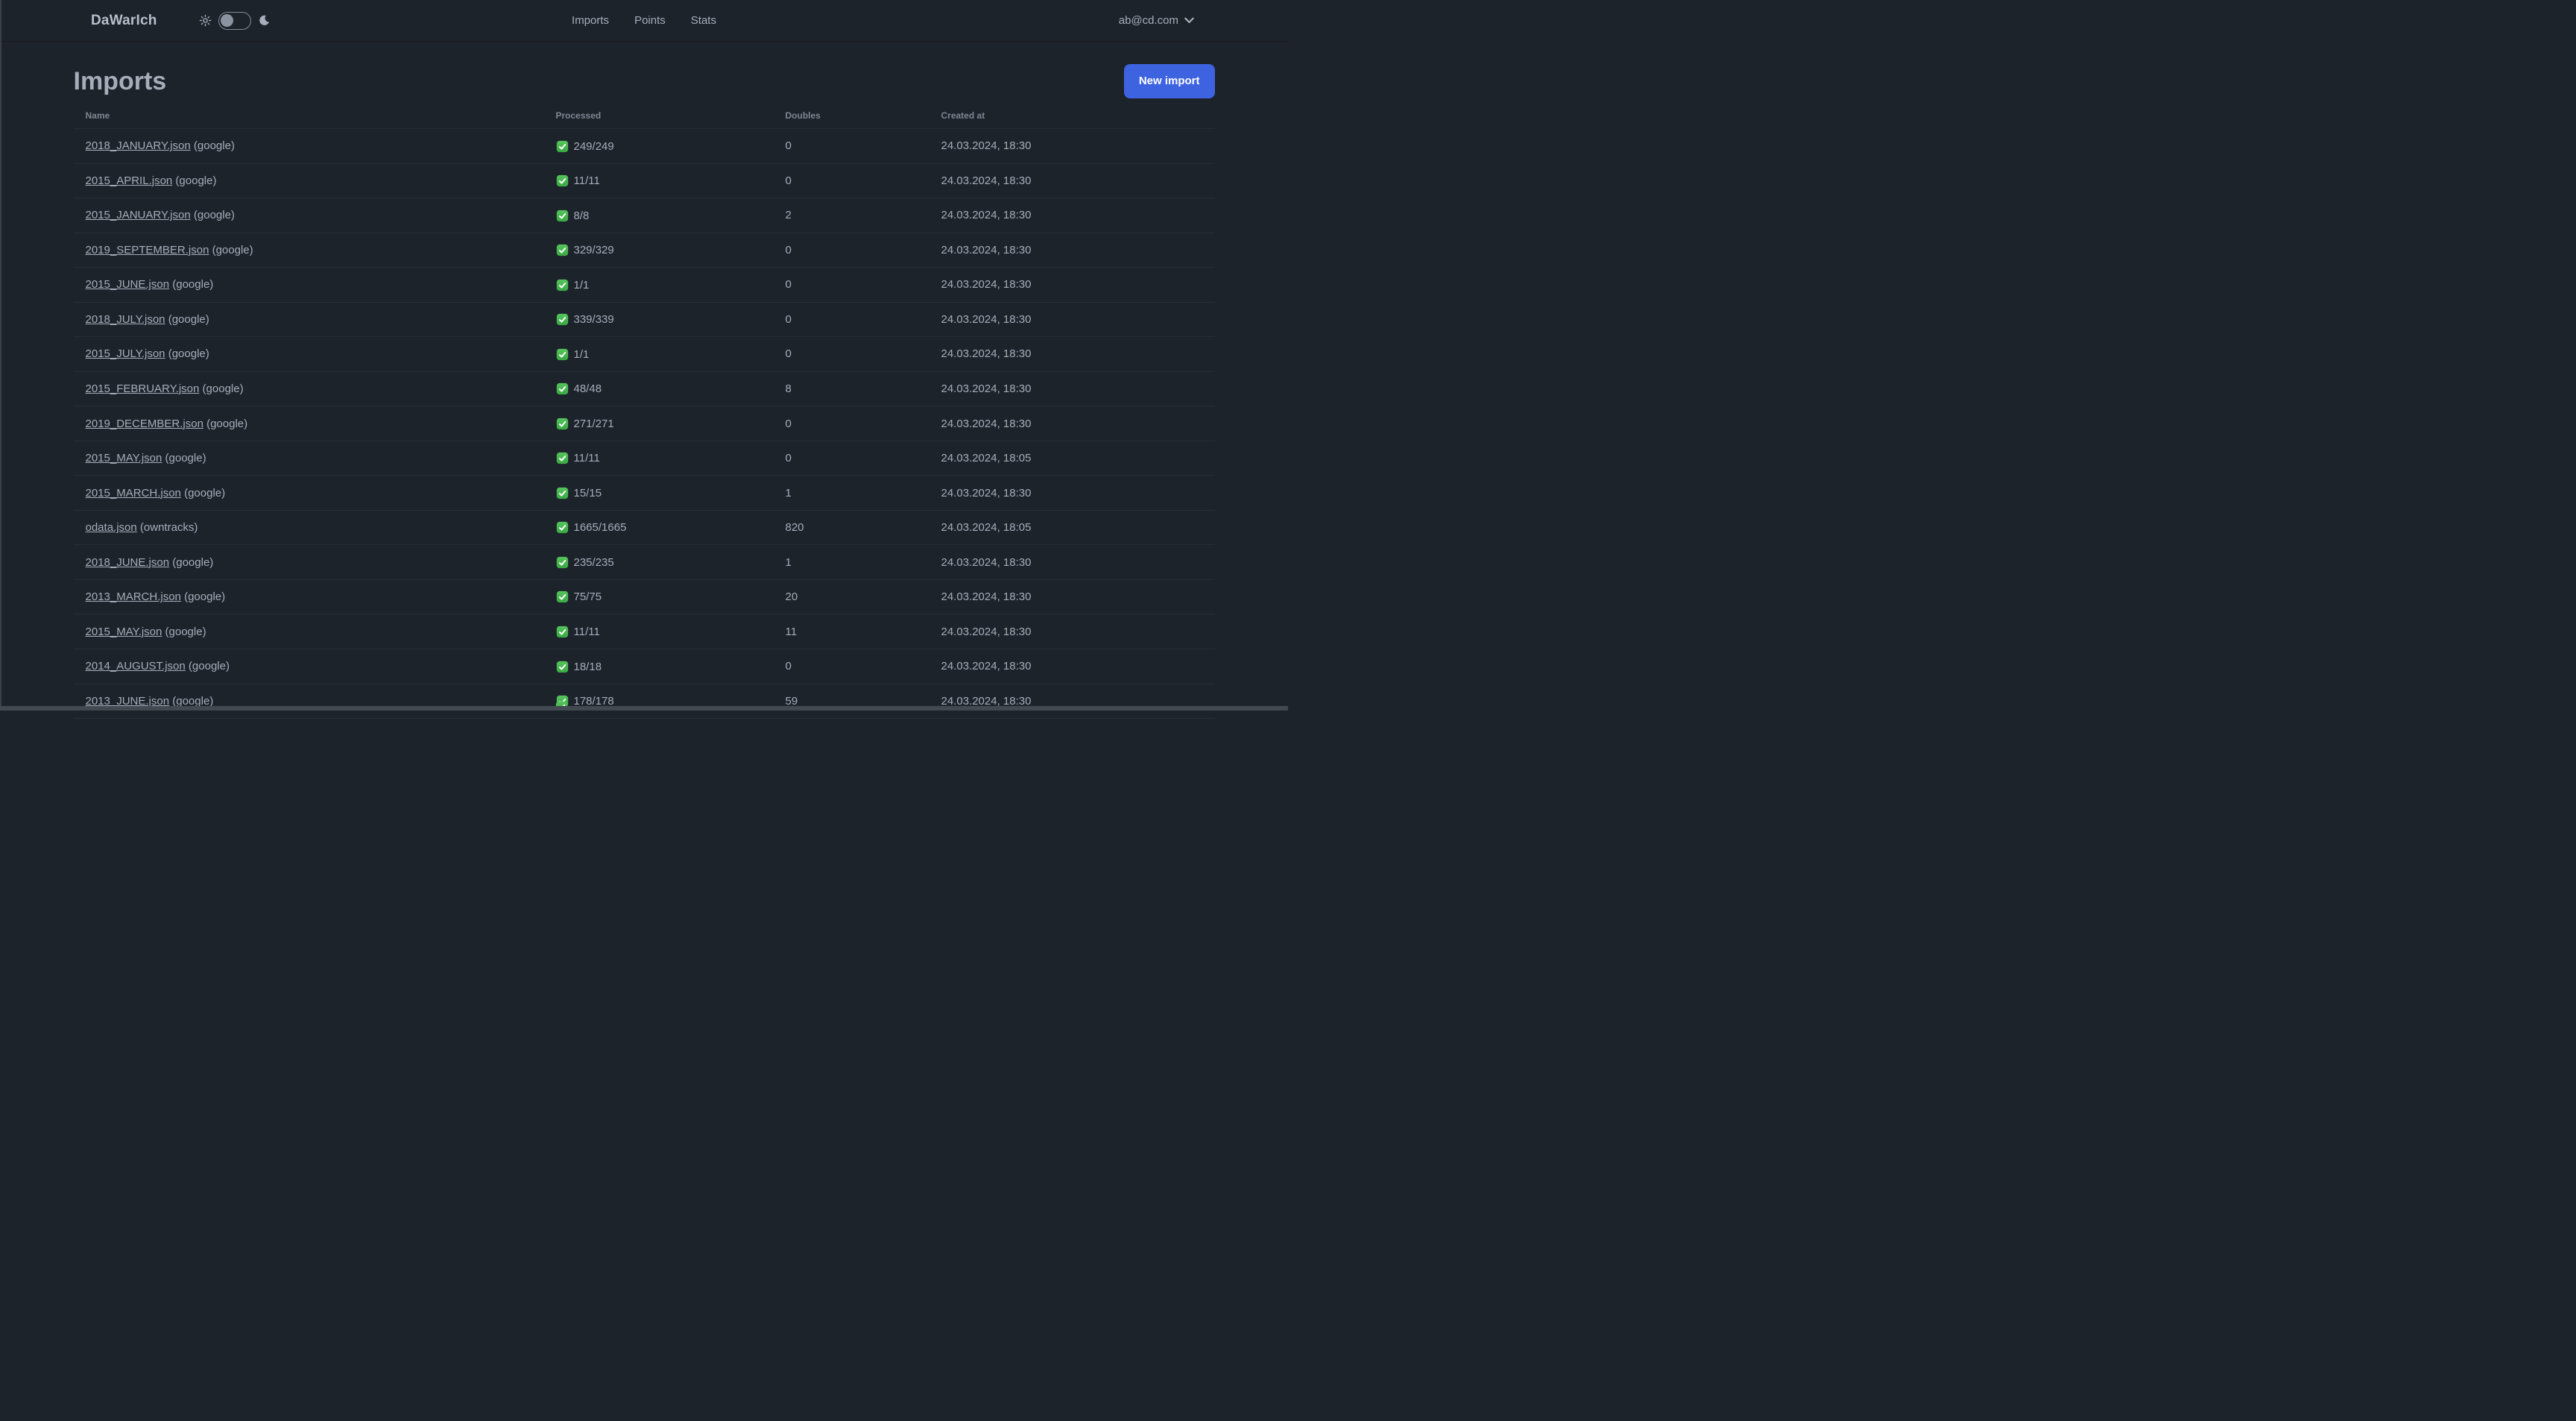 The width and height of the screenshot is (2576, 1421). Describe the element at coordinates (126, 319) in the screenshot. I see `import-file-link: 2018_JULY.json` at that location.